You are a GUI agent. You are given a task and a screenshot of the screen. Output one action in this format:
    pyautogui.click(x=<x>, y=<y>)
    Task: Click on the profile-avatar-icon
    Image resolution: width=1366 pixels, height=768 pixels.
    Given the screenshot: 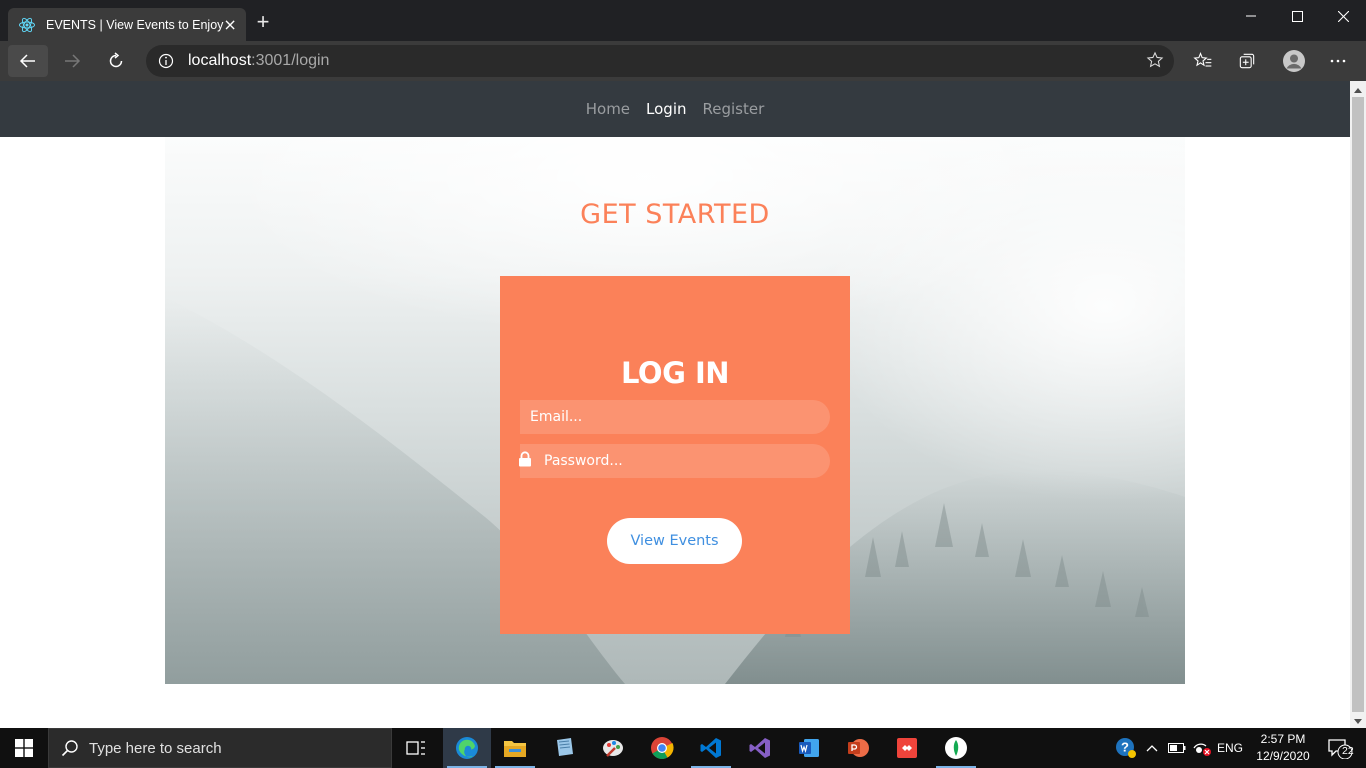 What is the action you would take?
    pyautogui.click(x=1294, y=61)
    